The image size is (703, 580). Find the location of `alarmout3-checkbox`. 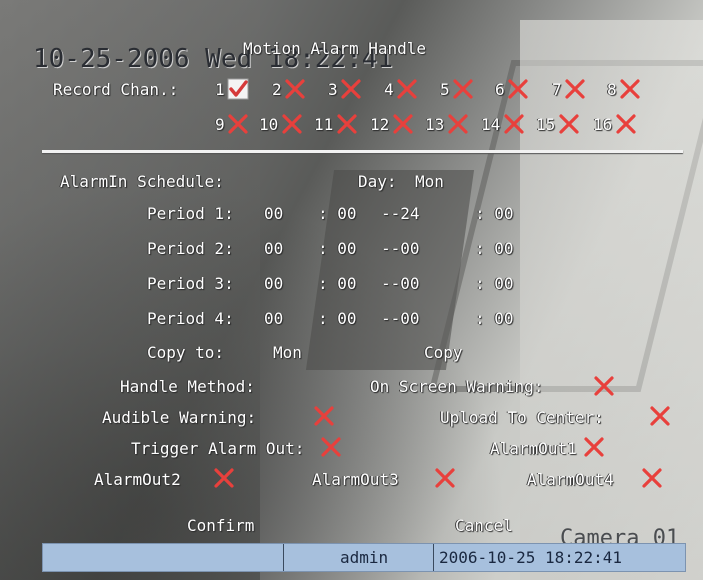

alarmout3-checkbox is located at coordinates (445, 478).